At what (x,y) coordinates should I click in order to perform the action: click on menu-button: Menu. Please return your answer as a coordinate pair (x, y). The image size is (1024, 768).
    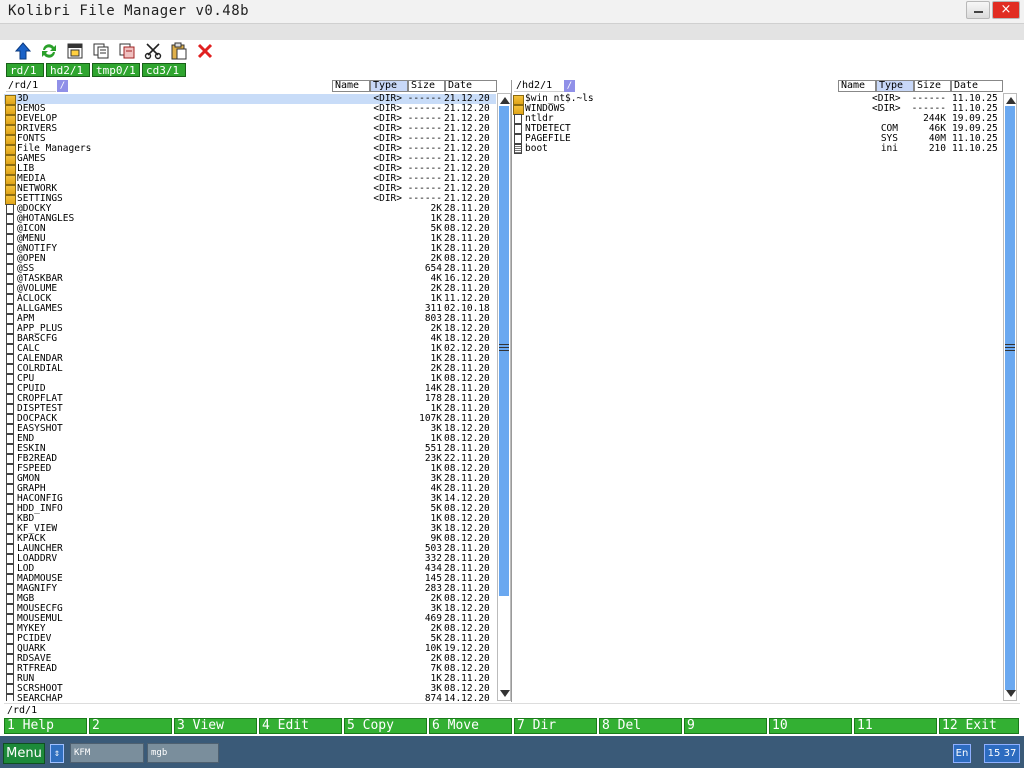
    Looking at the image, I should click on (24, 753).